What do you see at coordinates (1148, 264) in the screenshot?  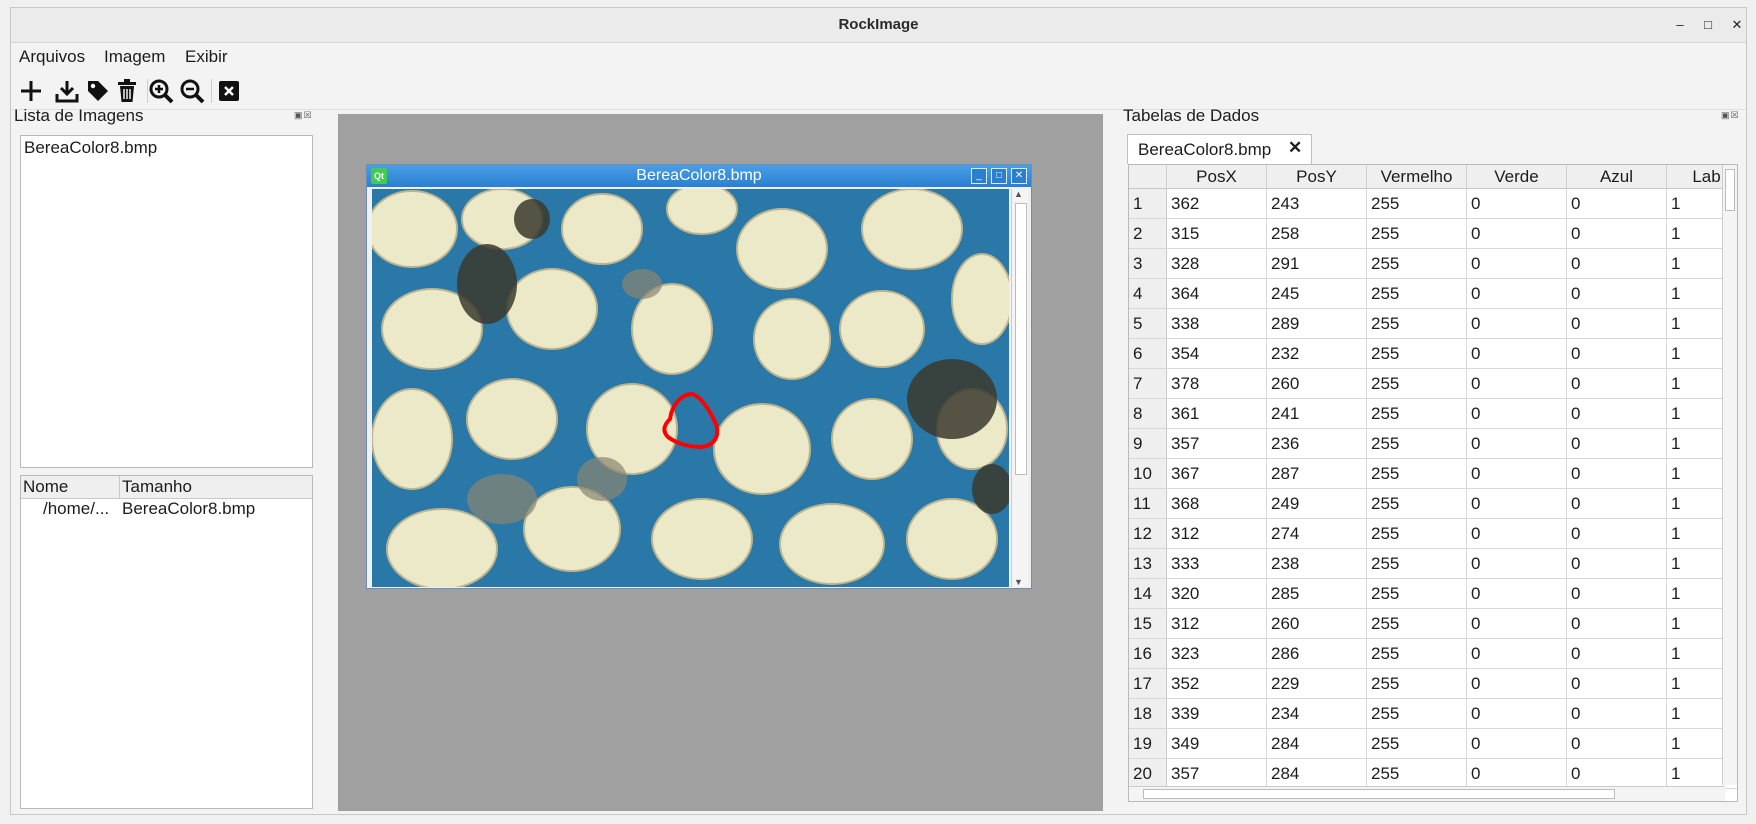 I see `row-header: 3` at bounding box center [1148, 264].